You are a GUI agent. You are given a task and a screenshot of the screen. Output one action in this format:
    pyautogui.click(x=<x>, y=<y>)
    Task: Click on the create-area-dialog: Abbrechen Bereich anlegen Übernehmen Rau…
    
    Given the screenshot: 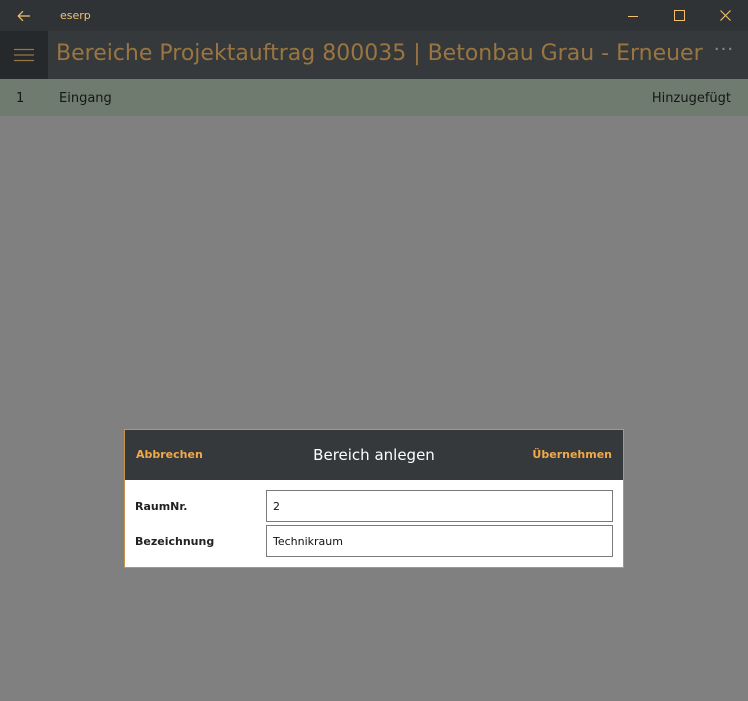 What is the action you would take?
    pyautogui.click(x=374, y=498)
    